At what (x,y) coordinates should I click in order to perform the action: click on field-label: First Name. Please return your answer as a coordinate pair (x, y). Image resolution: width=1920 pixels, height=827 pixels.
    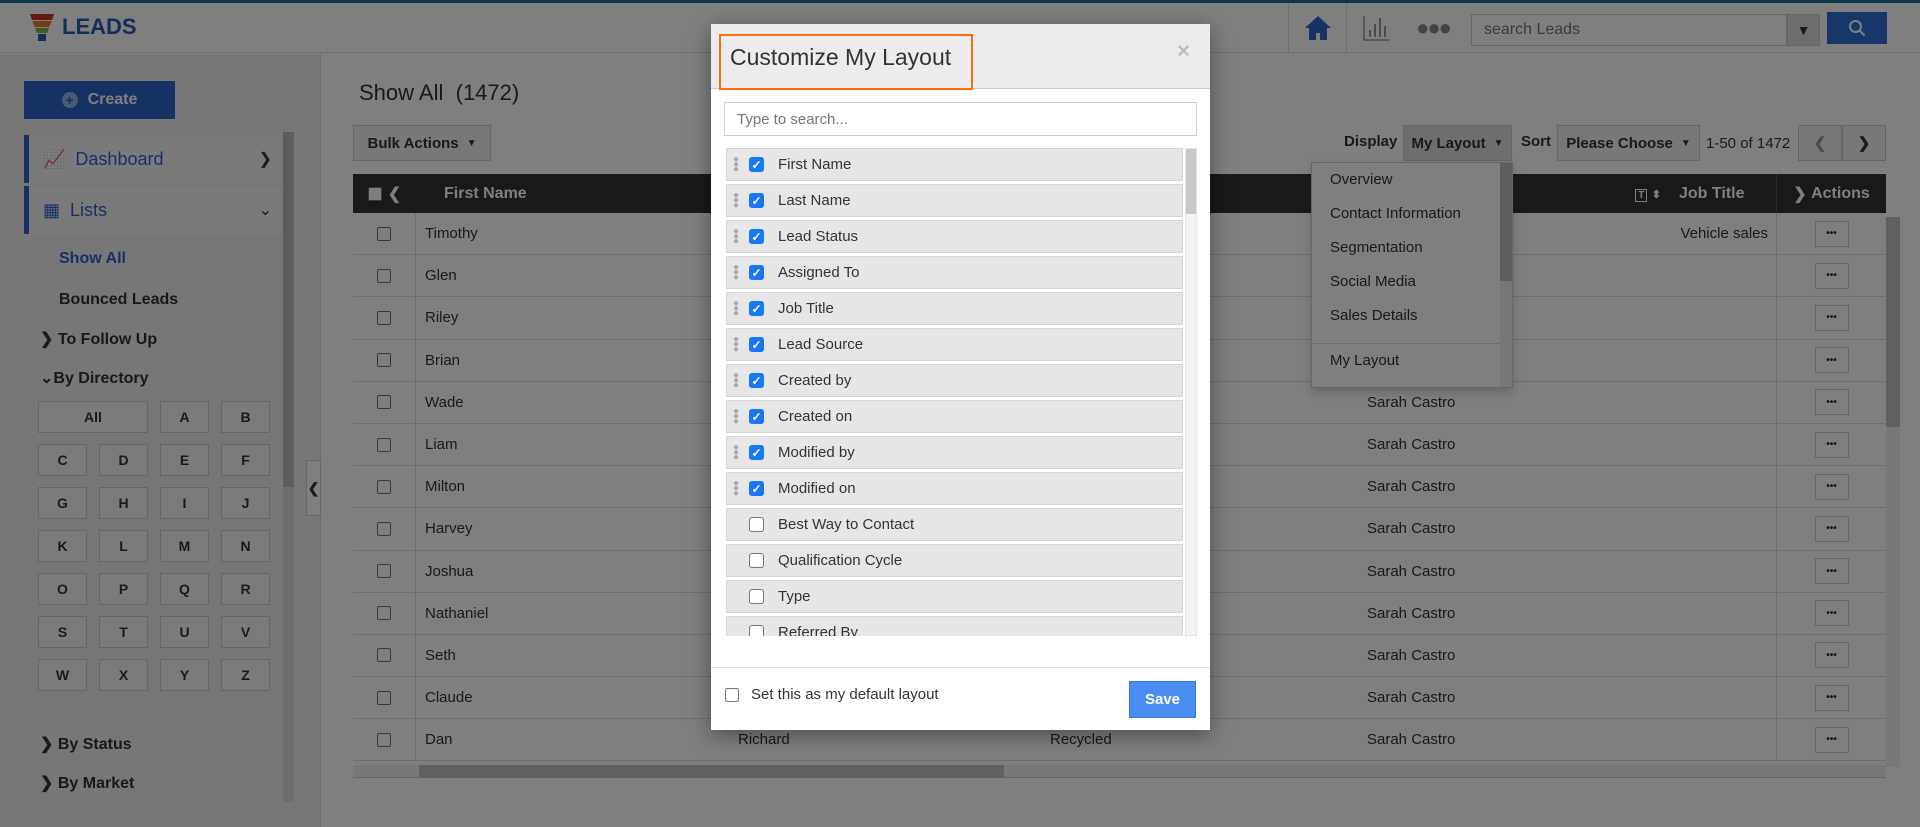
    Looking at the image, I should click on (815, 164).